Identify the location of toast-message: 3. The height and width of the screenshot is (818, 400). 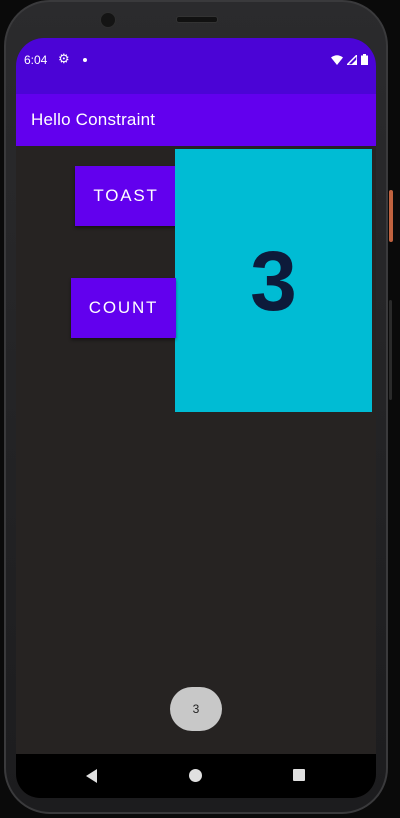
(196, 709).